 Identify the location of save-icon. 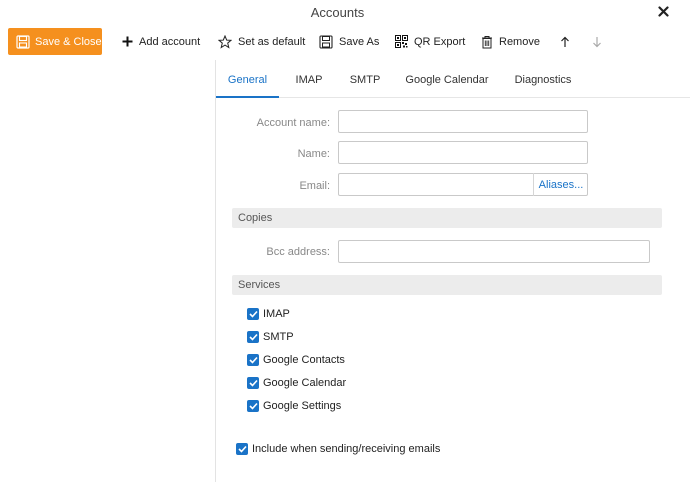
(23, 41).